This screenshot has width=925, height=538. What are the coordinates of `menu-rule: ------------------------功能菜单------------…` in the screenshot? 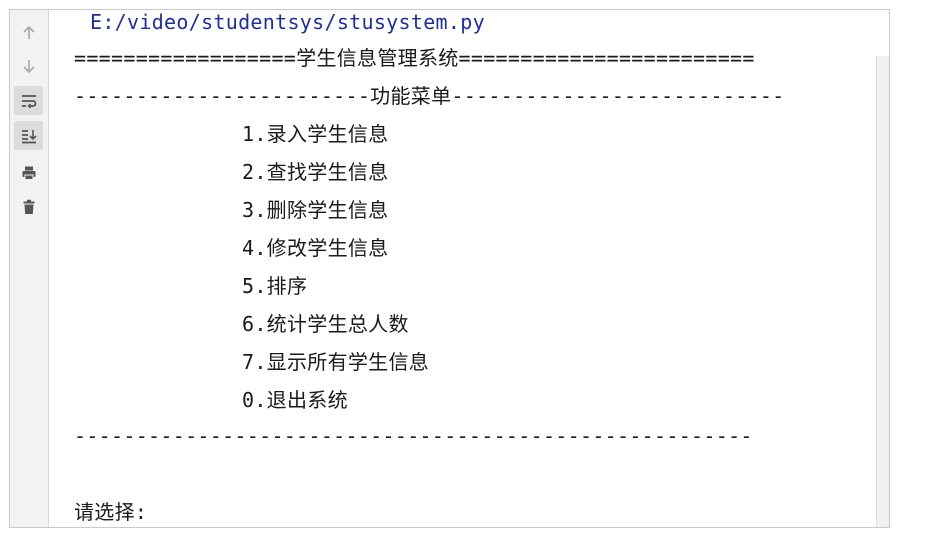 It's located at (429, 96).